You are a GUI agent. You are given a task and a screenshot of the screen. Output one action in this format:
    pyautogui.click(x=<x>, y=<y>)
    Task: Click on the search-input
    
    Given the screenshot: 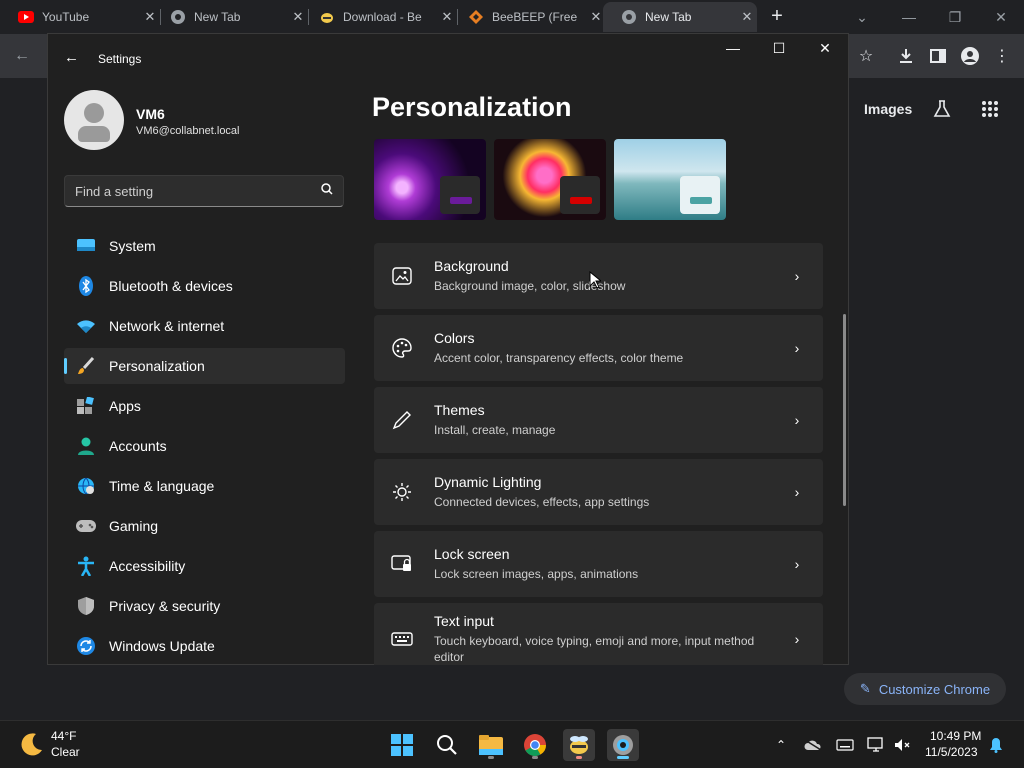 What is the action you would take?
    pyautogui.click(x=198, y=191)
    